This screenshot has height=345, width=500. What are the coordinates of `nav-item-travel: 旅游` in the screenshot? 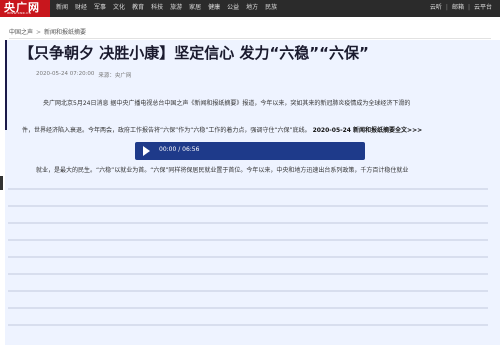 It's located at (176, 8).